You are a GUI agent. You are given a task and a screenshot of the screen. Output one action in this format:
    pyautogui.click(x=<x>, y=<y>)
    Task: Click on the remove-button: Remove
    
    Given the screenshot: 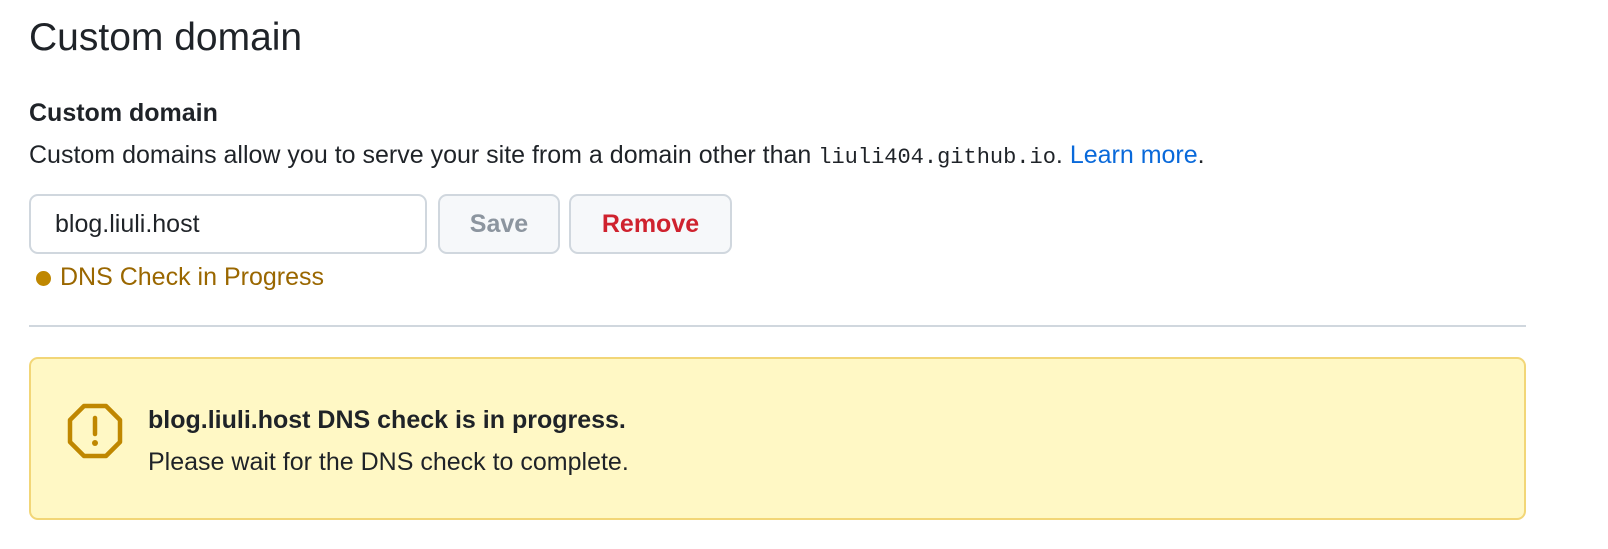 What is the action you would take?
    pyautogui.click(x=650, y=224)
    